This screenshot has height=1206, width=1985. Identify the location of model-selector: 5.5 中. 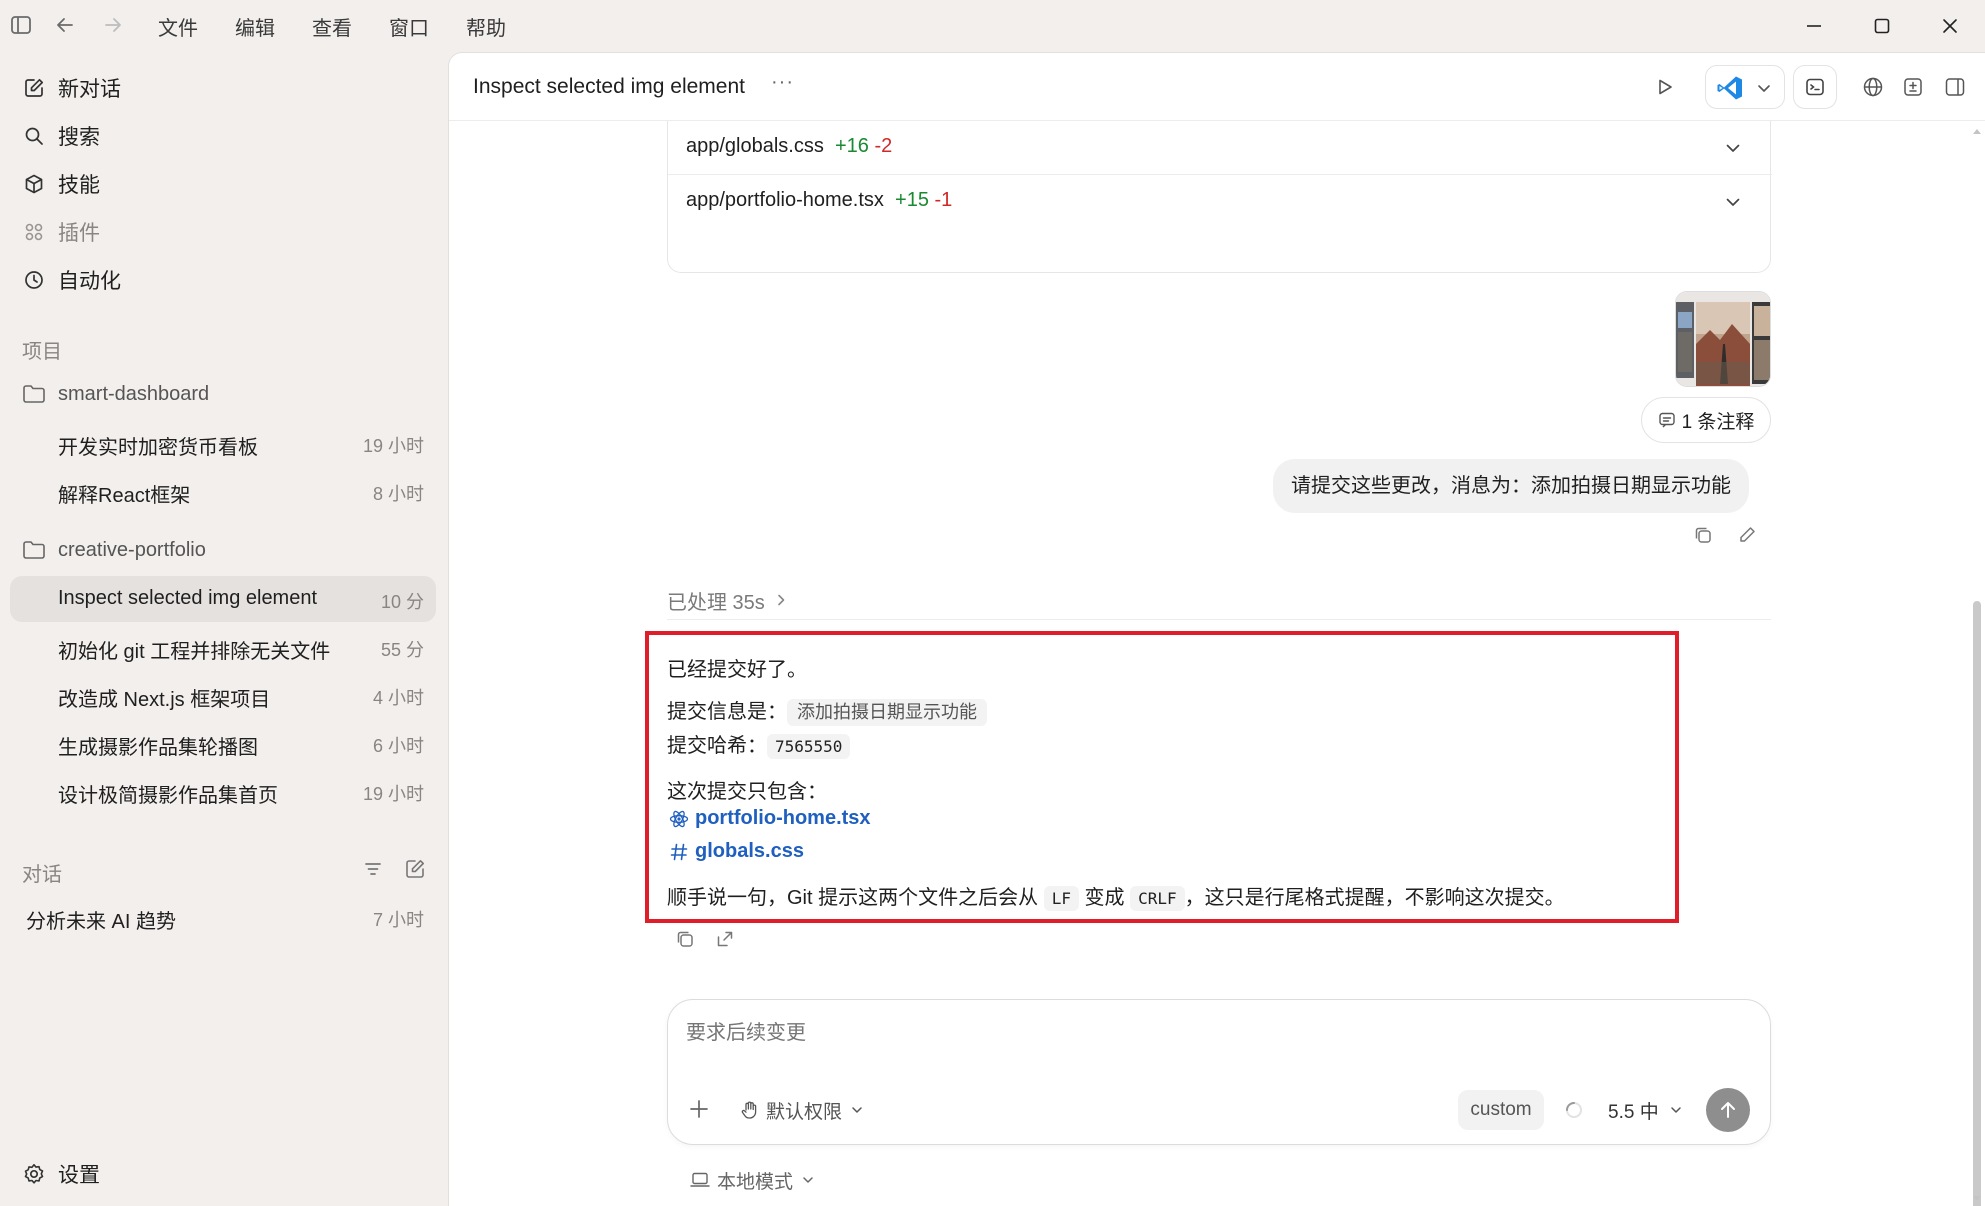
(1645, 1110).